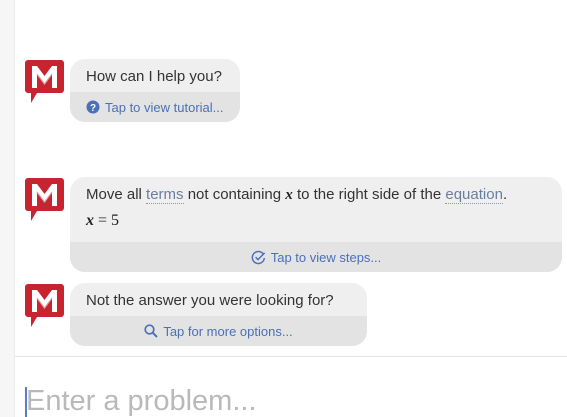 This screenshot has width=567, height=417. I want to click on check-circle-icon, so click(258, 257).